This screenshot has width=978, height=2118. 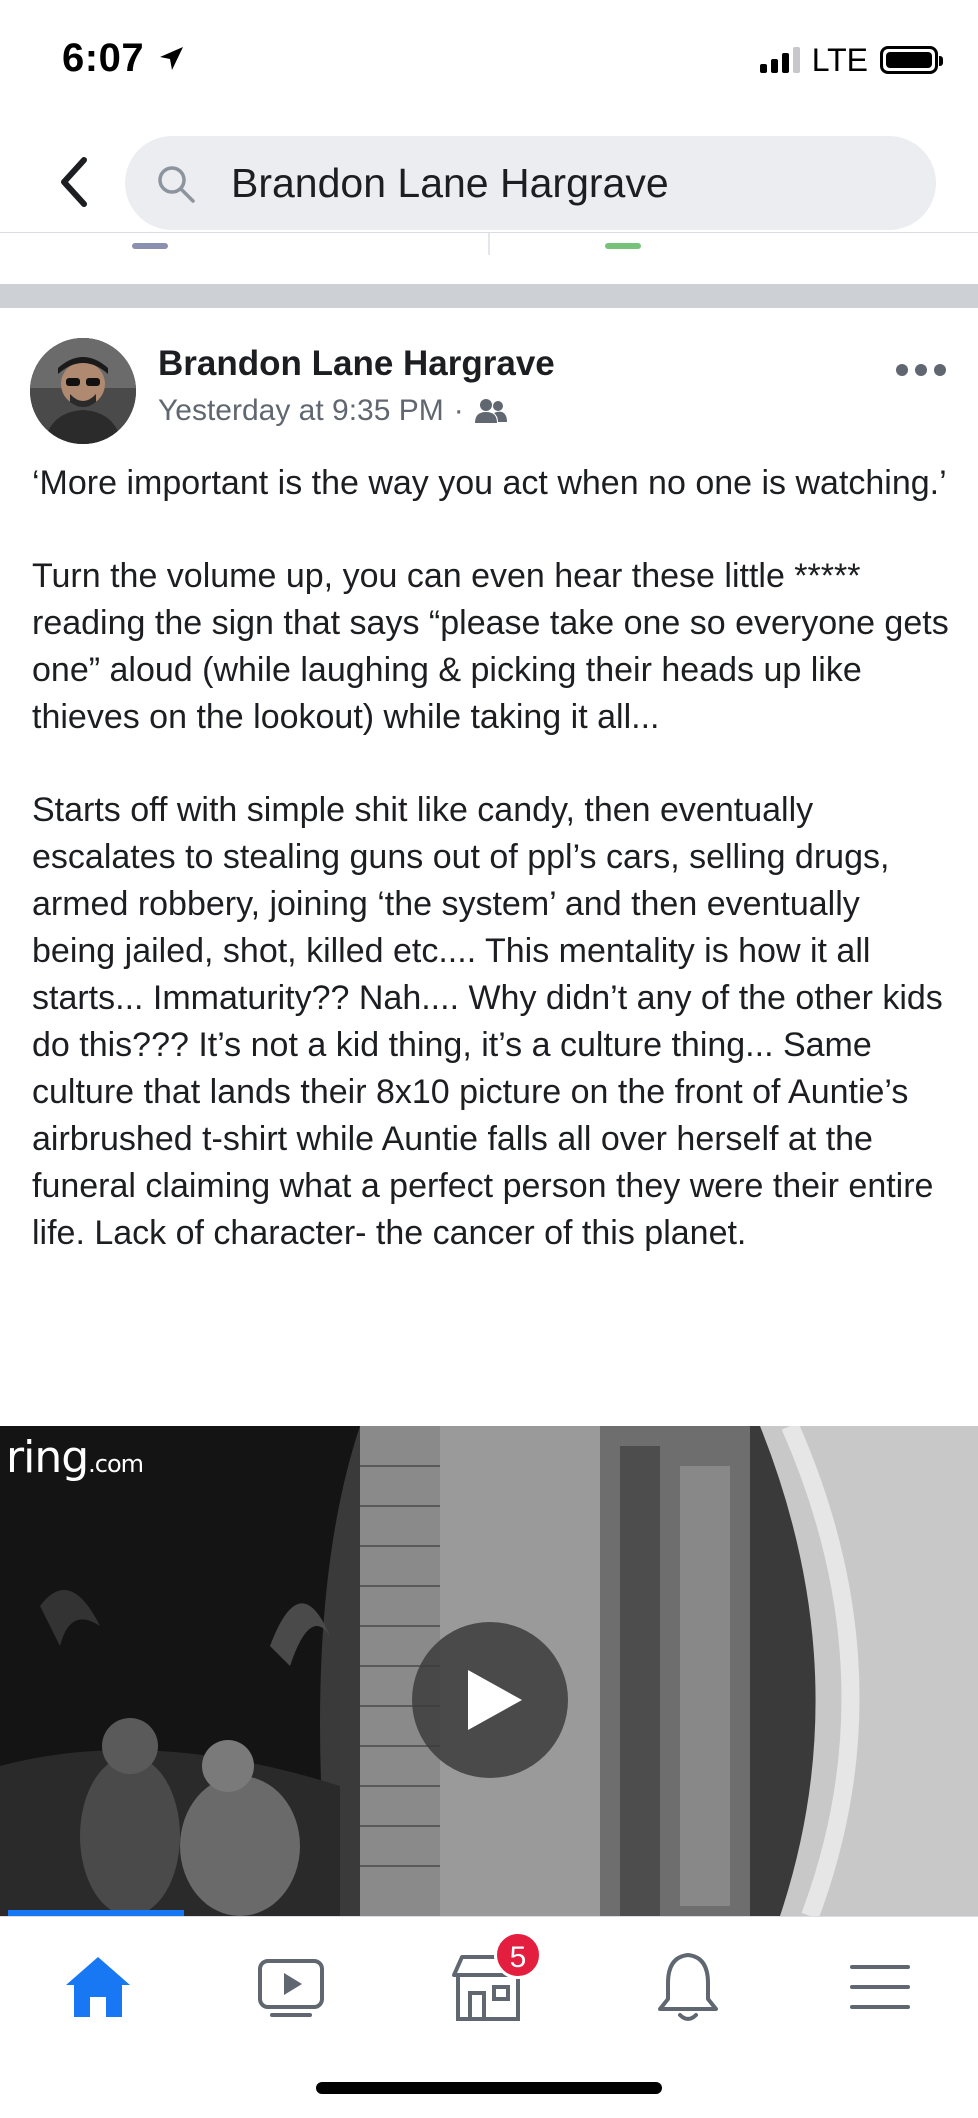 I want to click on home-indicator, so click(x=489, y=2088).